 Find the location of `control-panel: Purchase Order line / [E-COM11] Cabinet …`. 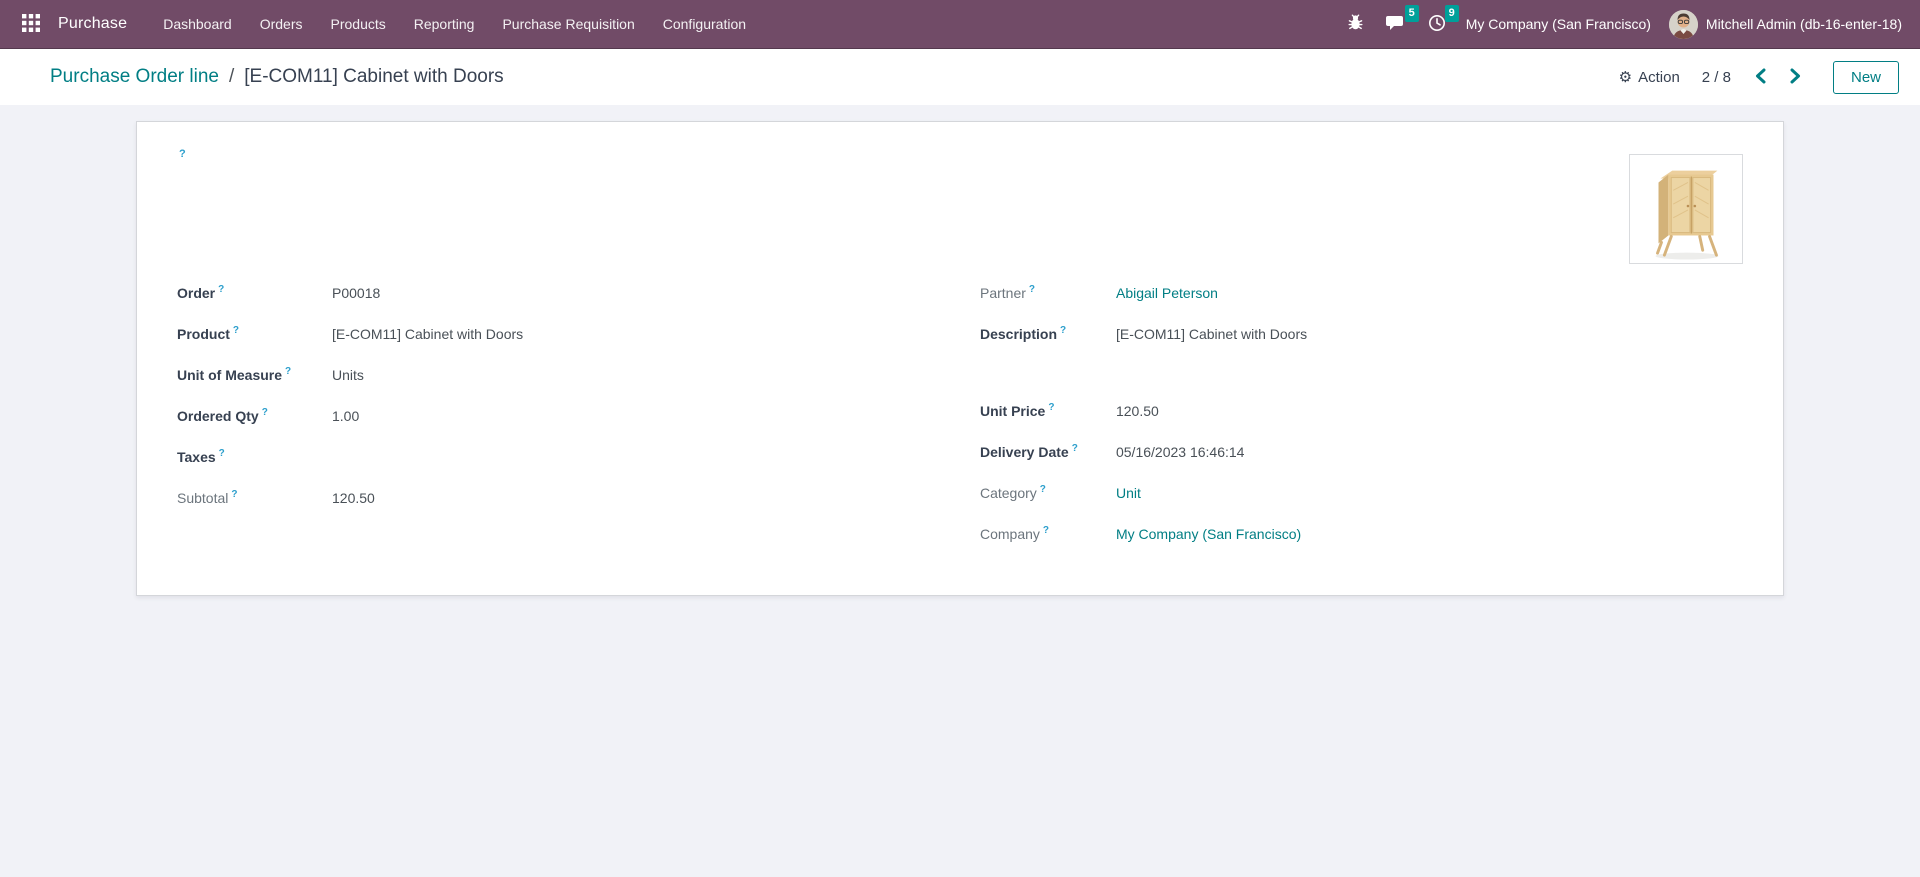

control-panel: Purchase Order line / [E-COM11] Cabinet … is located at coordinates (960, 77).